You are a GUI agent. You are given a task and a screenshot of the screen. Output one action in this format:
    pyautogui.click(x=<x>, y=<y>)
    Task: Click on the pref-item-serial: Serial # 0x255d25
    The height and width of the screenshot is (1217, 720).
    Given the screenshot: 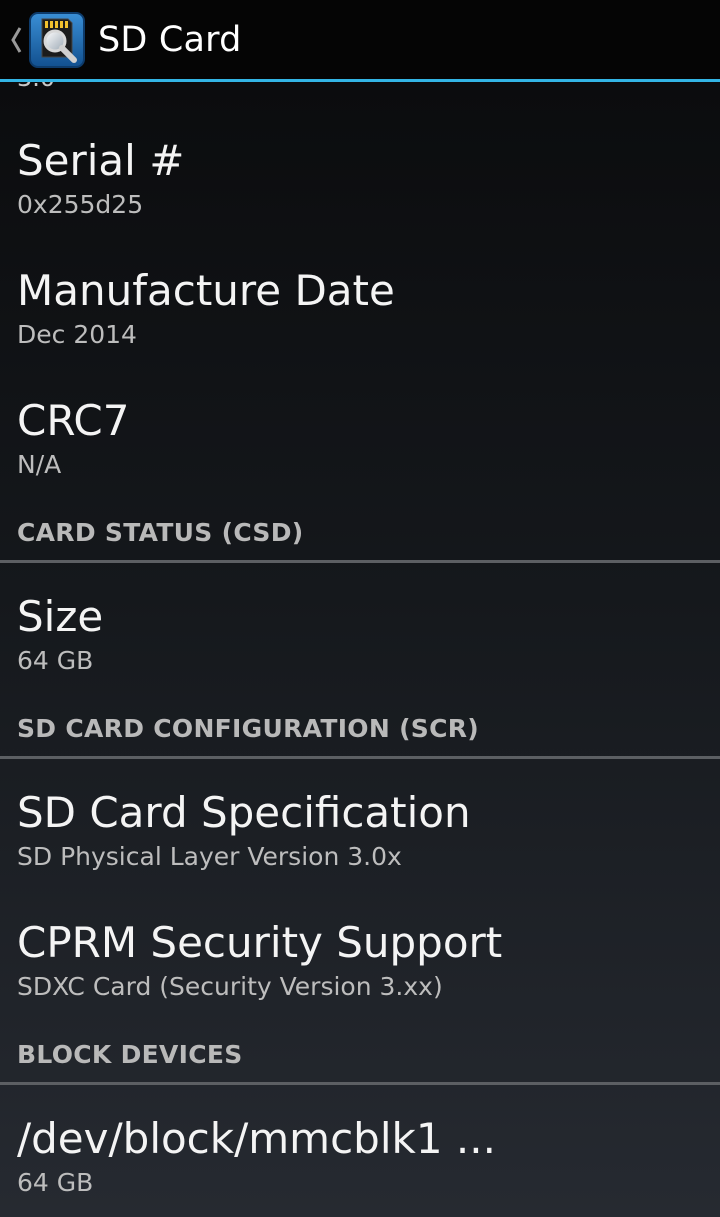 What is the action you would take?
    pyautogui.click(x=360, y=177)
    